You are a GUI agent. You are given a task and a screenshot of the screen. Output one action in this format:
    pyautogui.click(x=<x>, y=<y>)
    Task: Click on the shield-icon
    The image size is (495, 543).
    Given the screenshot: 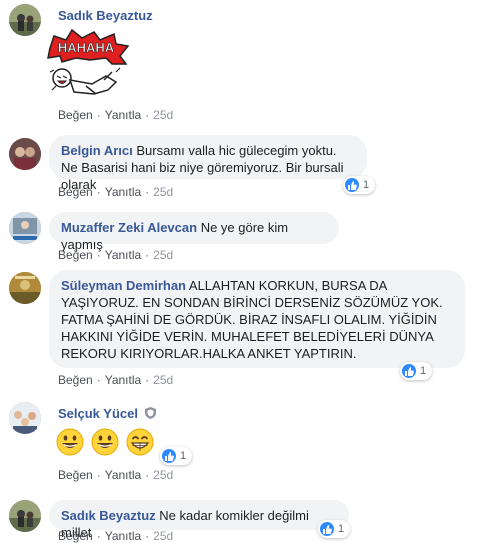 What is the action you would take?
    pyautogui.click(x=150, y=414)
    